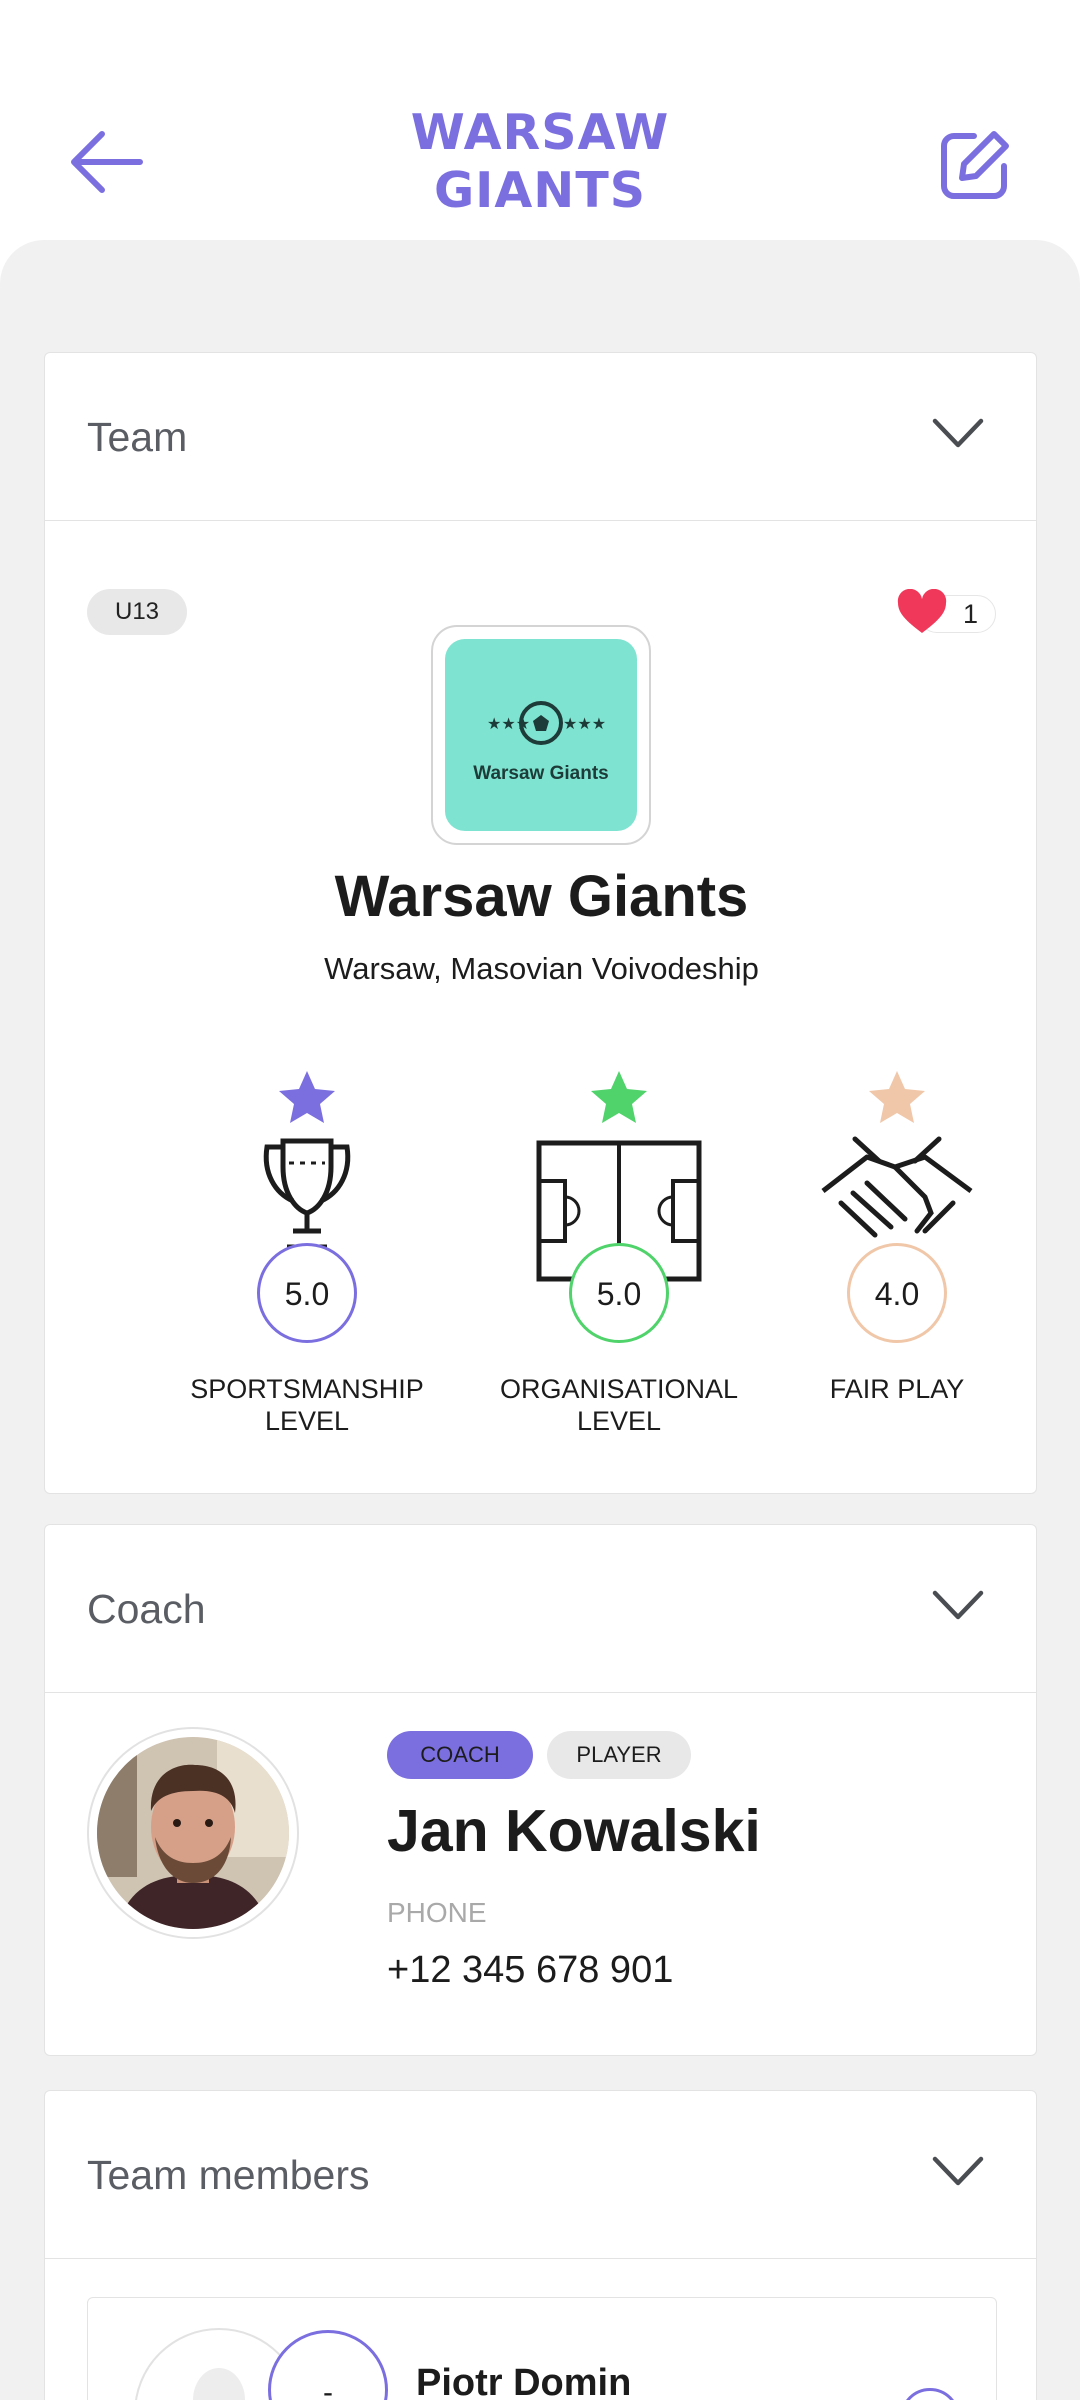 The height and width of the screenshot is (2400, 1080). I want to click on back-button, so click(107, 162).